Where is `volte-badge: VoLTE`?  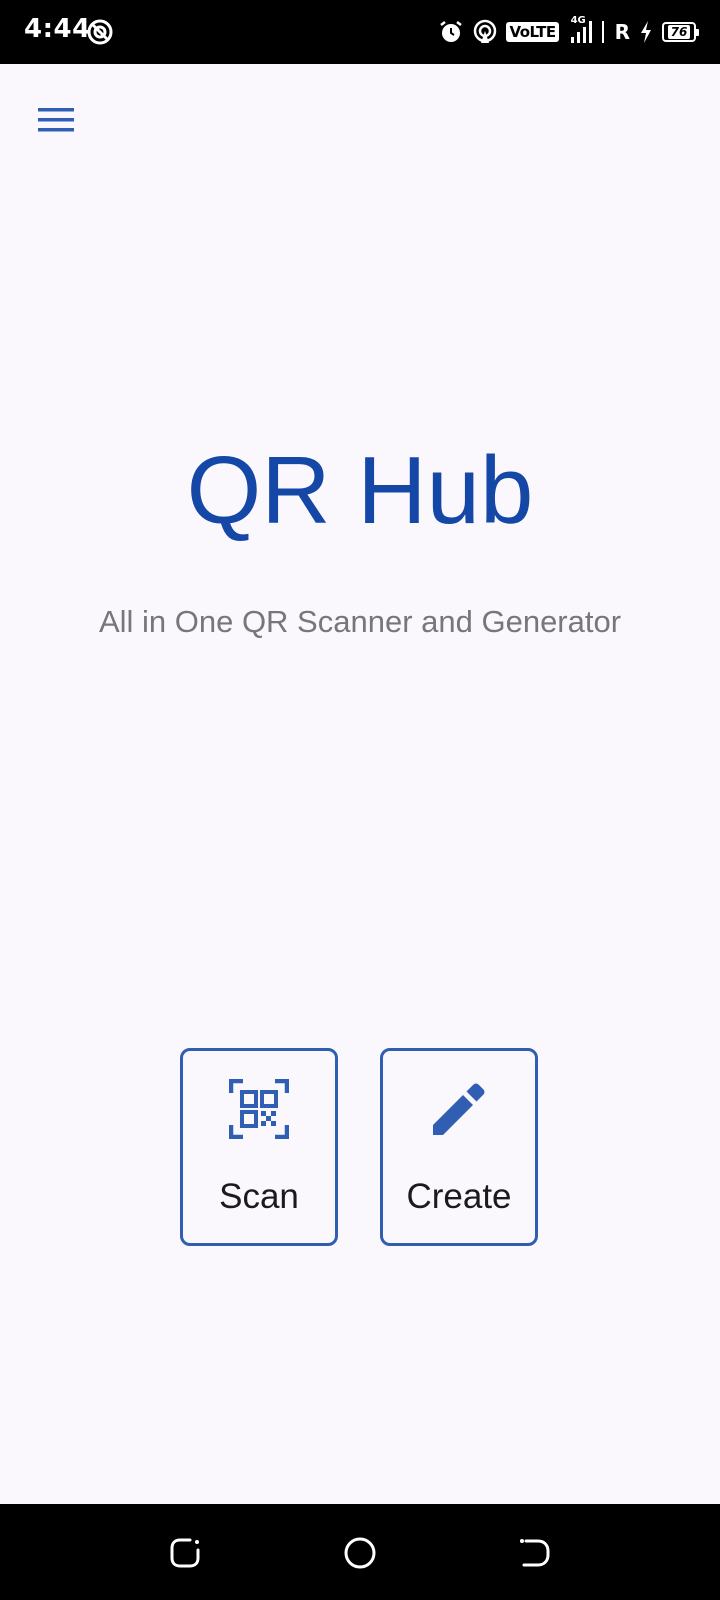
volte-badge: VoLTE is located at coordinates (532, 32).